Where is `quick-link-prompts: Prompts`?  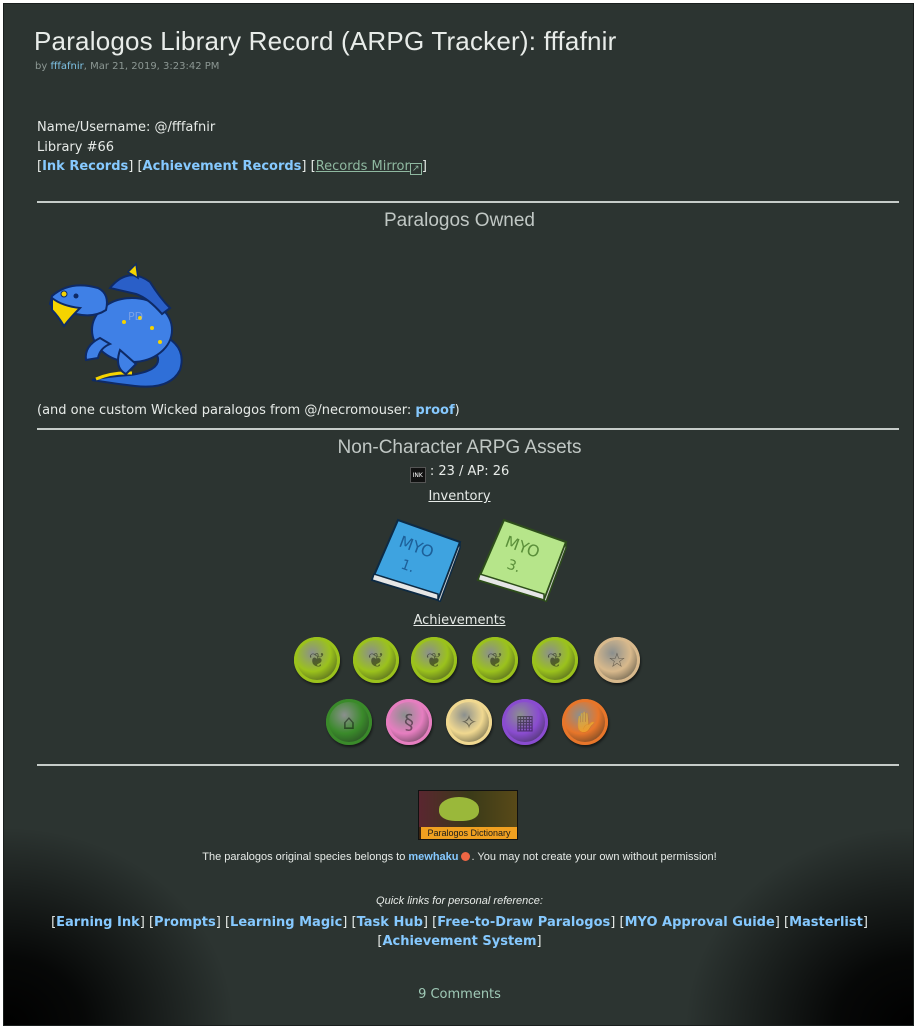 quick-link-prompts: Prompts is located at coordinates (185, 922).